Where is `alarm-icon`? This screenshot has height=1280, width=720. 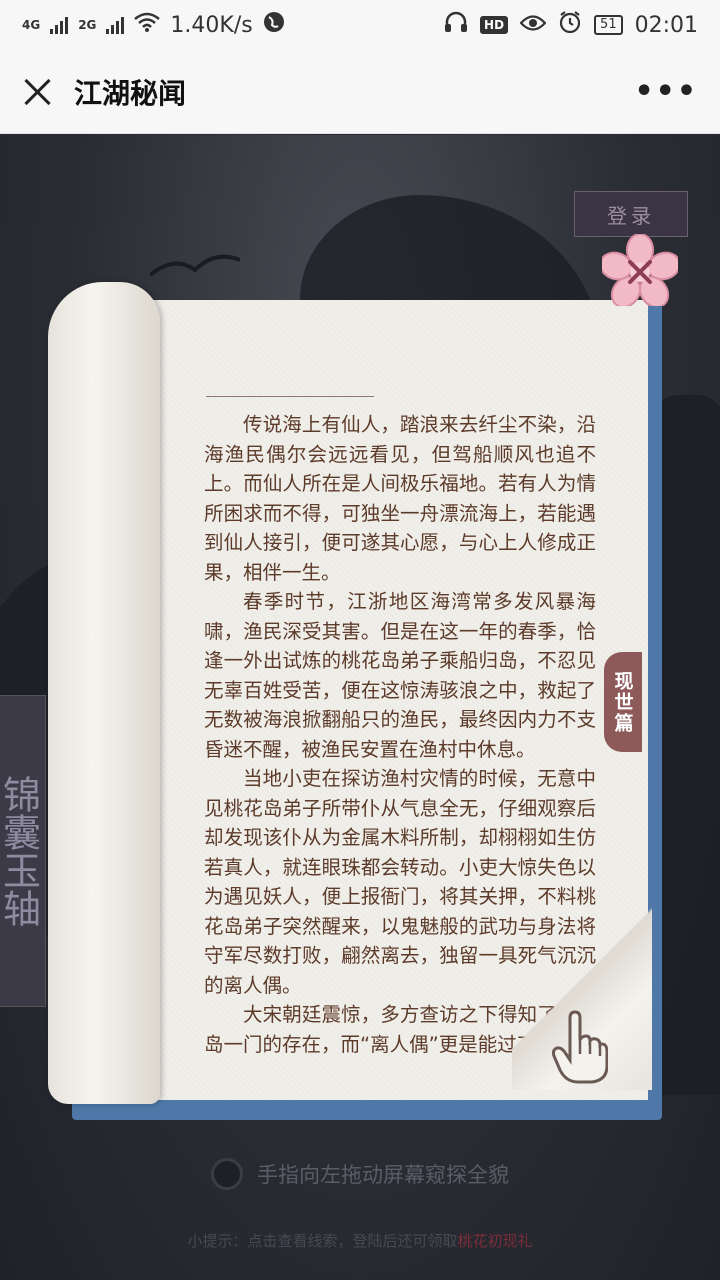
alarm-icon is located at coordinates (570, 25).